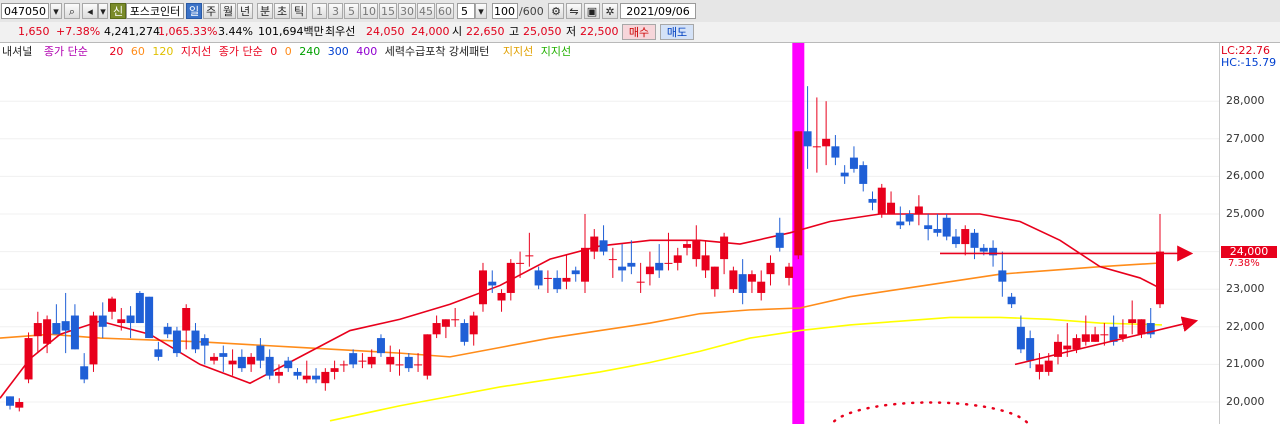 The height and width of the screenshot is (424, 1280). I want to click on count-input: 100, so click(505, 11).